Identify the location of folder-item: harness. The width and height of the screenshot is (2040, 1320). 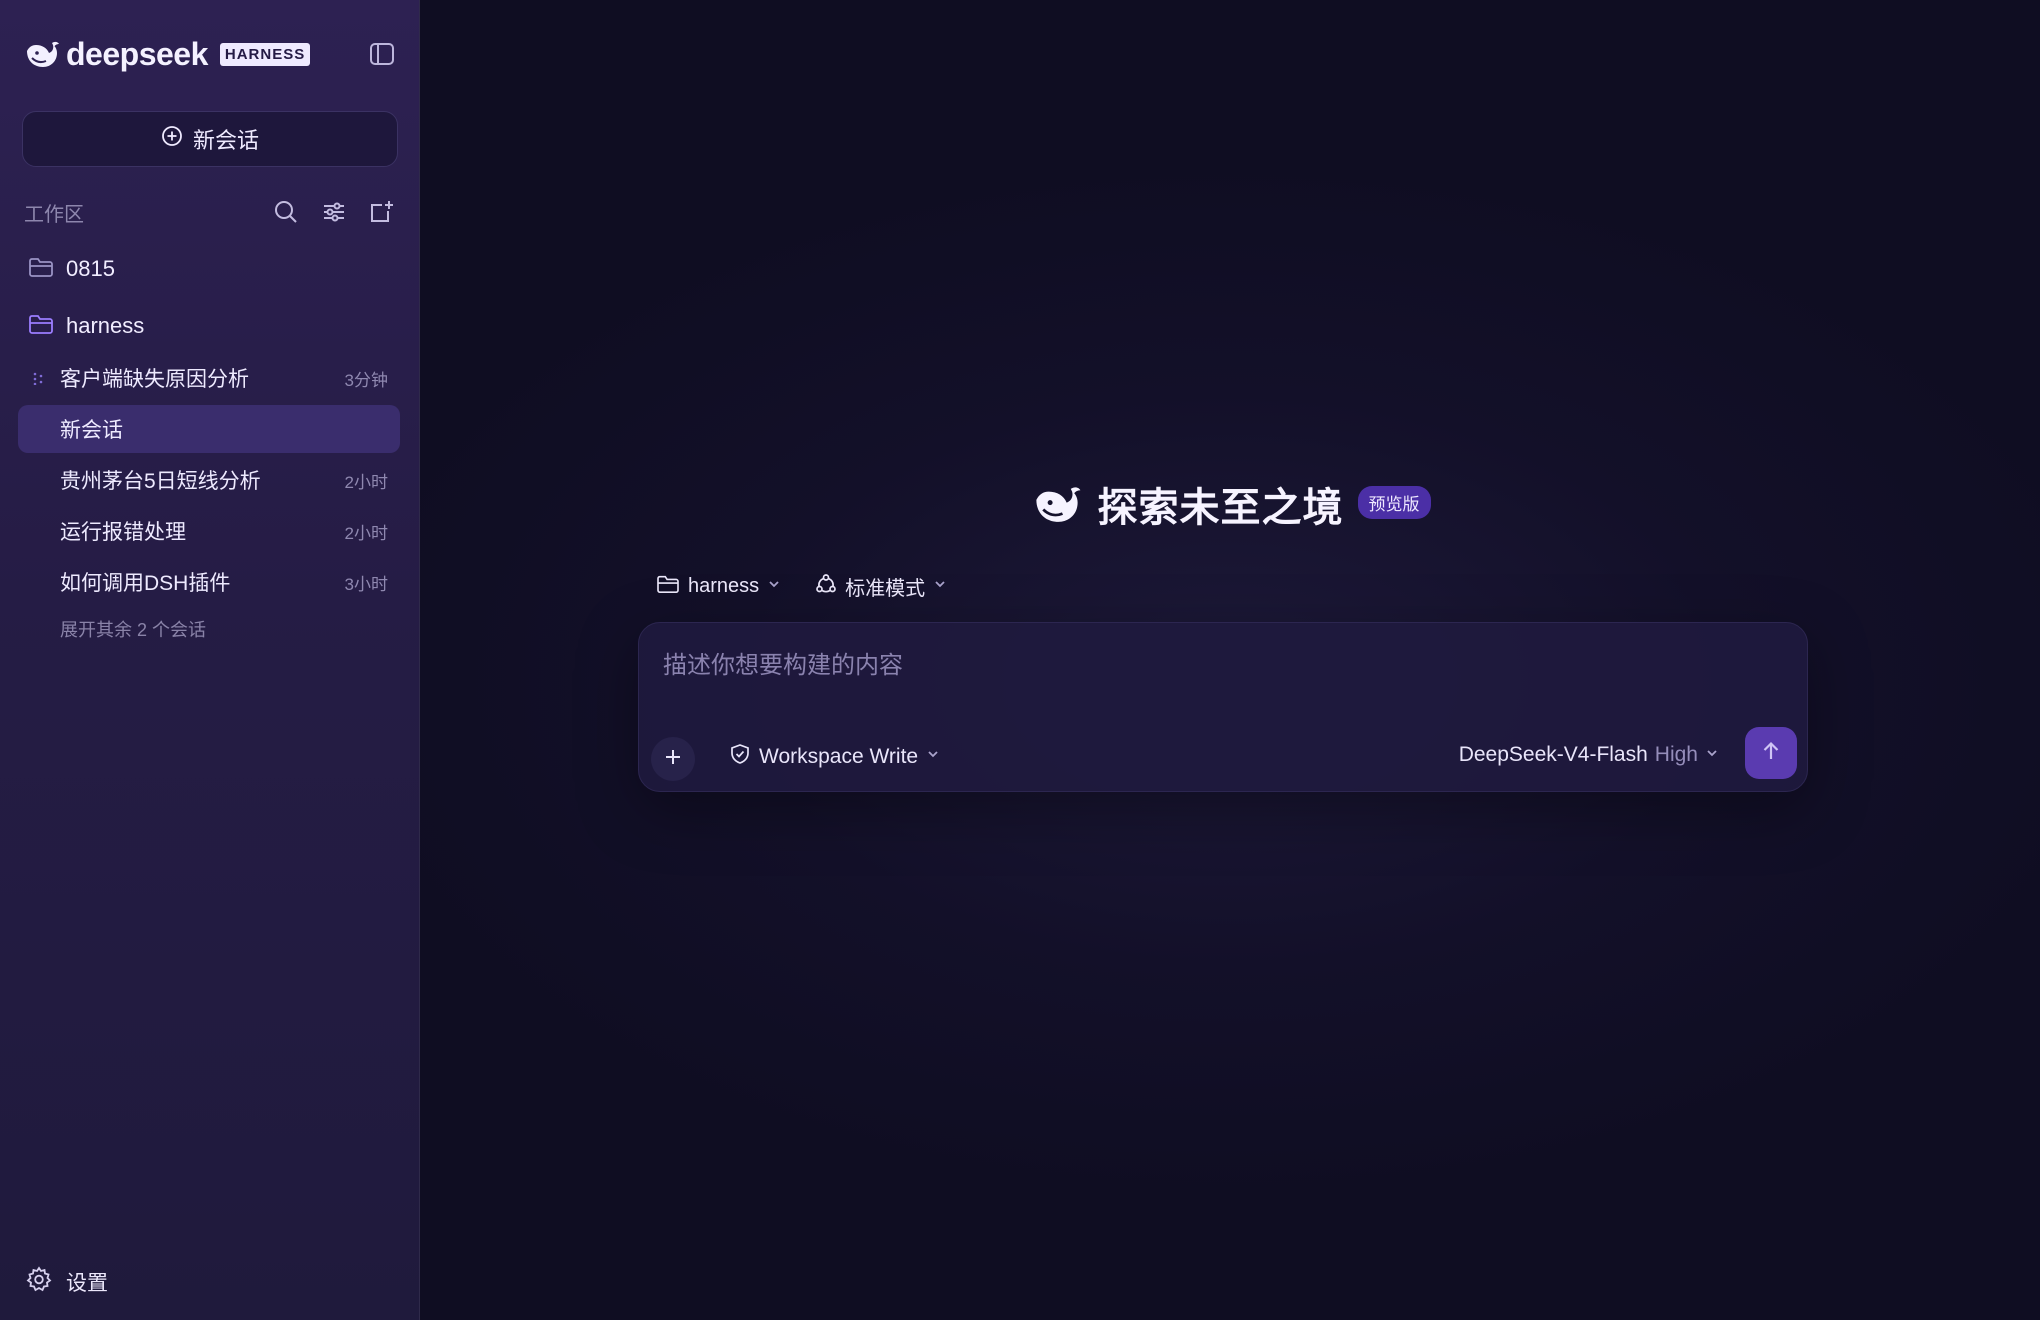
(208, 326).